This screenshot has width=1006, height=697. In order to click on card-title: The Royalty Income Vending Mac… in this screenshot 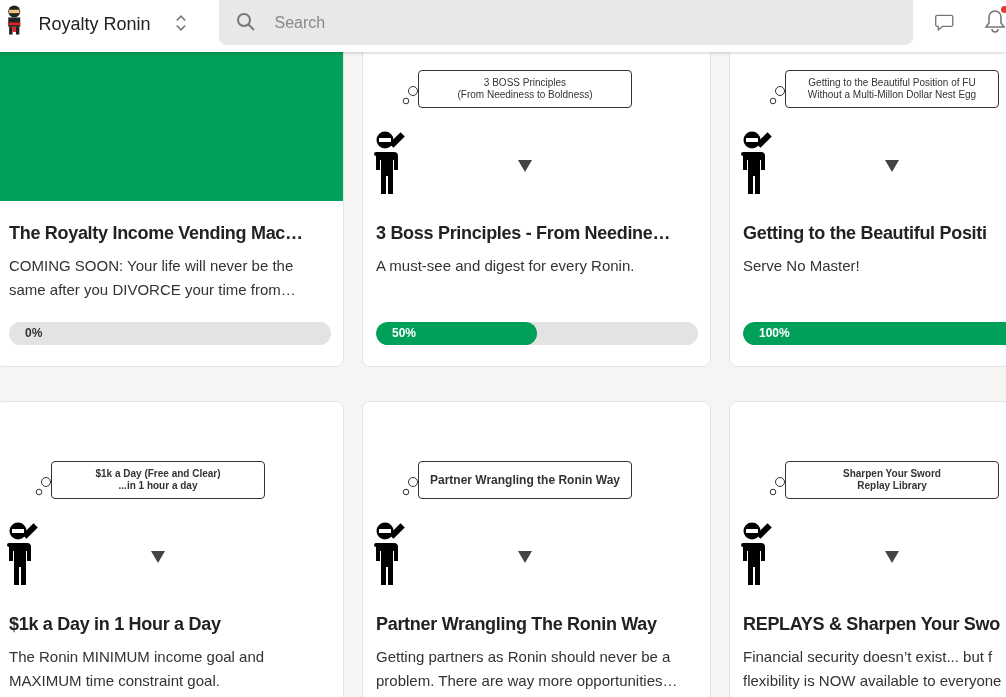, I will do `click(169, 233)`.